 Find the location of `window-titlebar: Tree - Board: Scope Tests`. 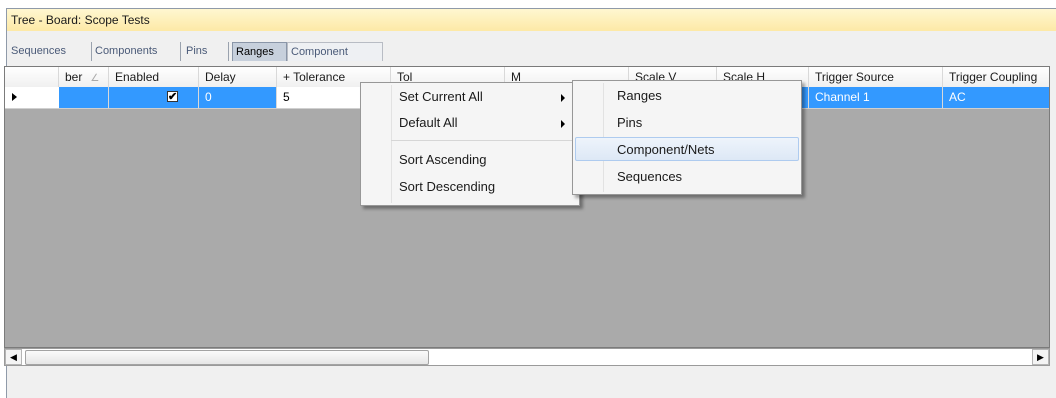

window-titlebar: Tree - Board: Scope Tests is located at coordinates (531, 20).